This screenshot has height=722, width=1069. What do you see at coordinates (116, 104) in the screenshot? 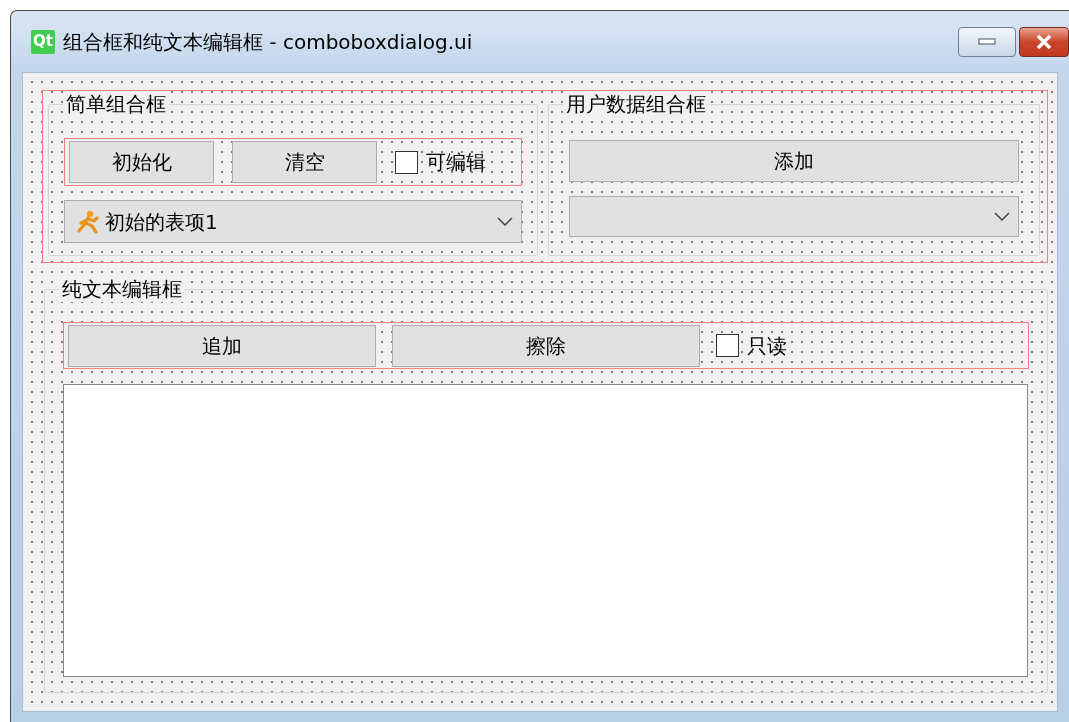
I see `group-title: 简单组合框` at bounding box center [116, 104].